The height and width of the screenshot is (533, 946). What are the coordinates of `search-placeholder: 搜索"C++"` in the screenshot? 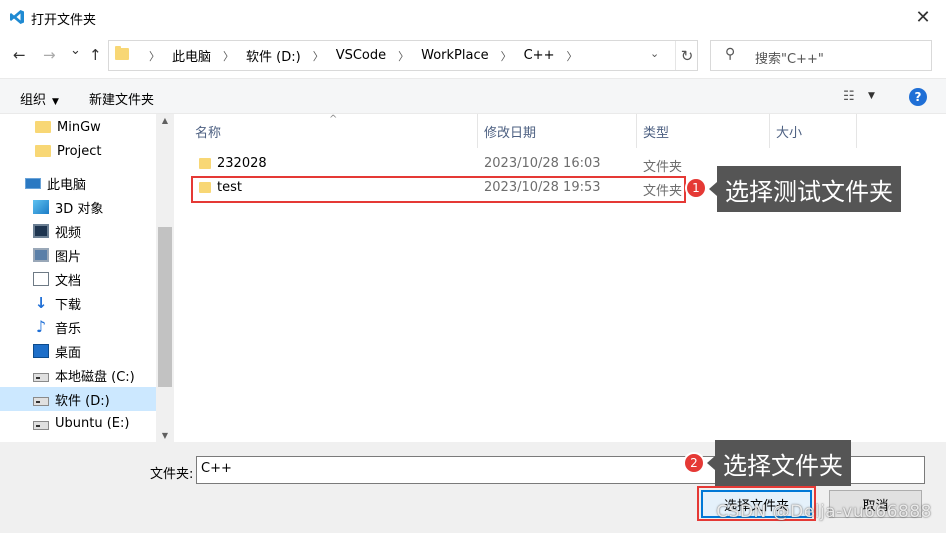 It's located at (789, 59).